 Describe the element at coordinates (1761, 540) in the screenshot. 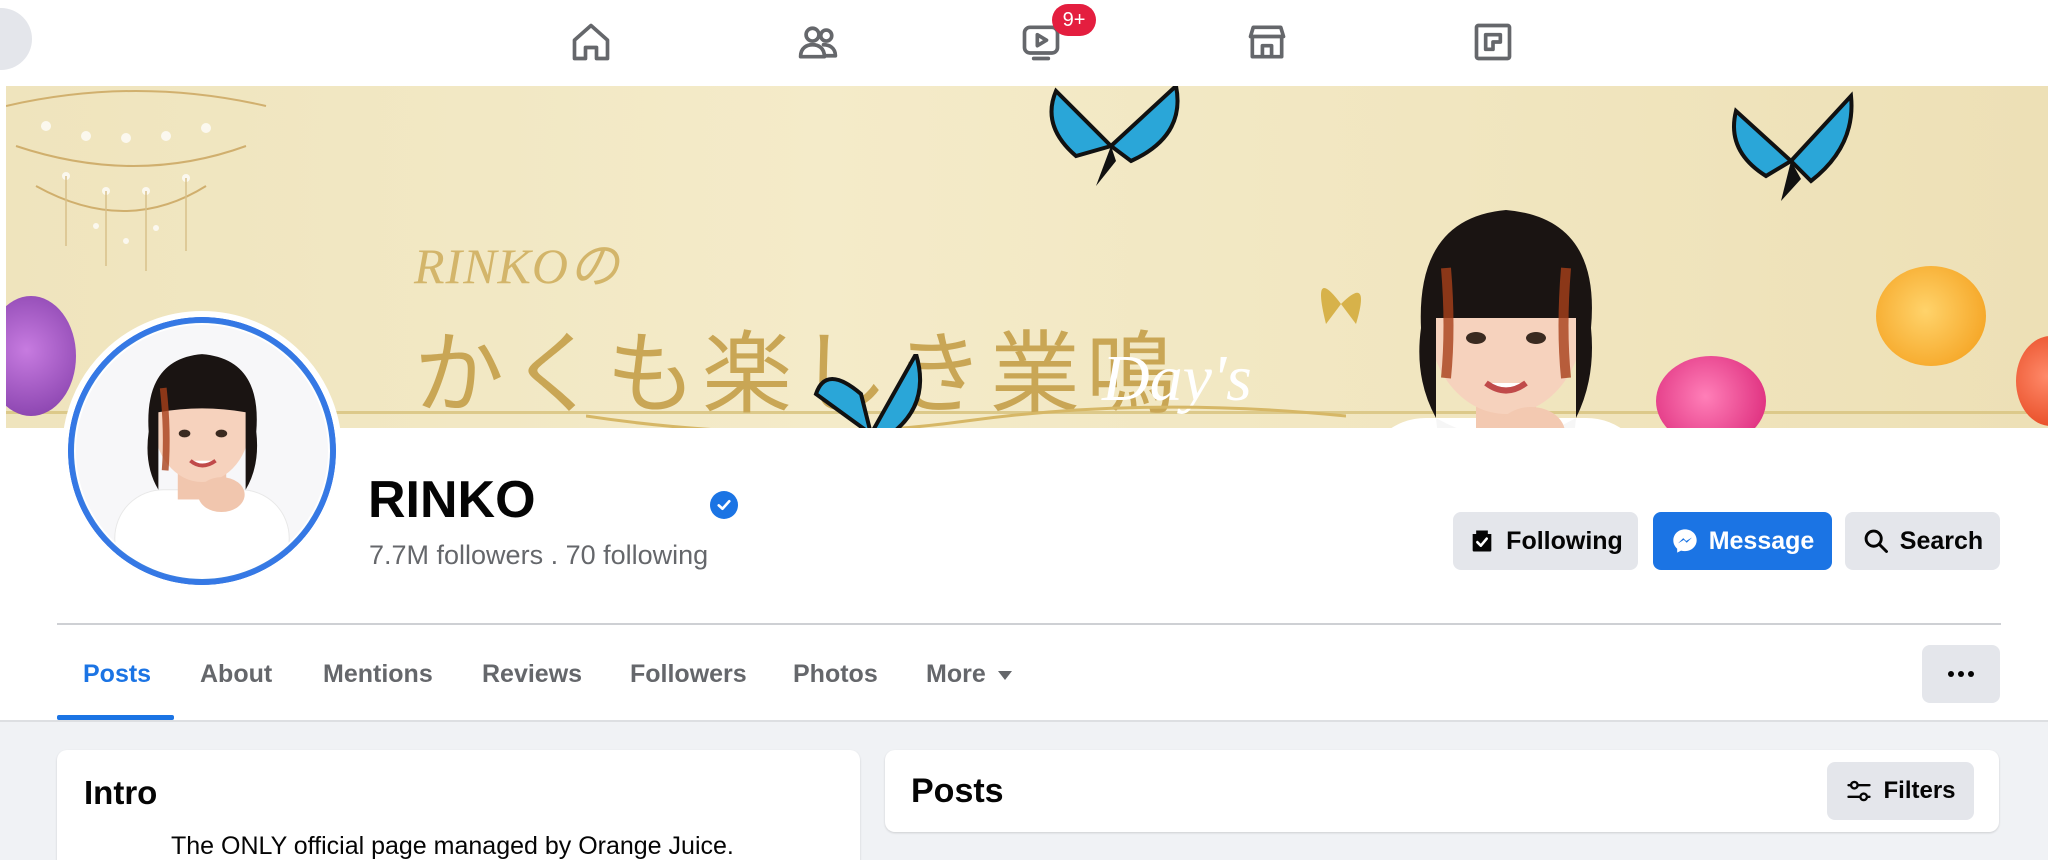

I see `message-label: Message` at that location.